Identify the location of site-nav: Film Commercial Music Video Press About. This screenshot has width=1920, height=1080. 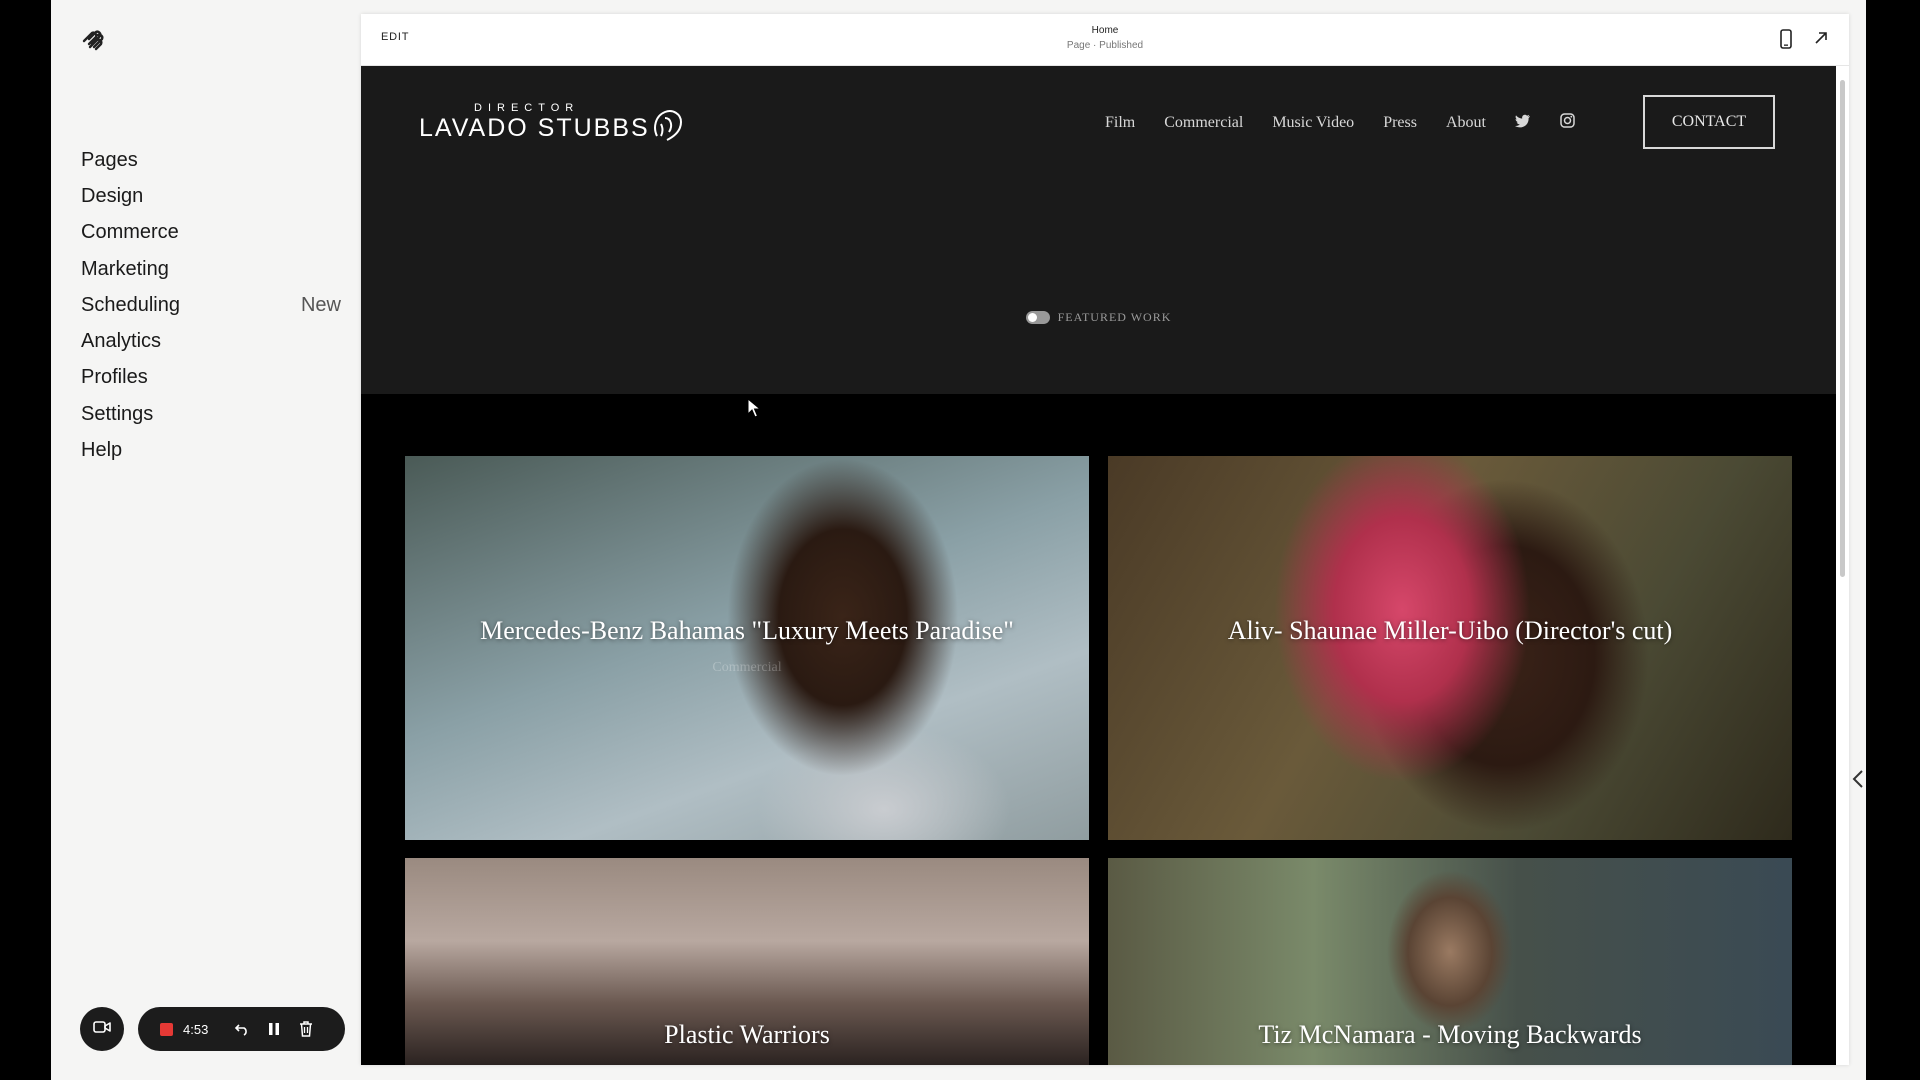
(1340, 123).